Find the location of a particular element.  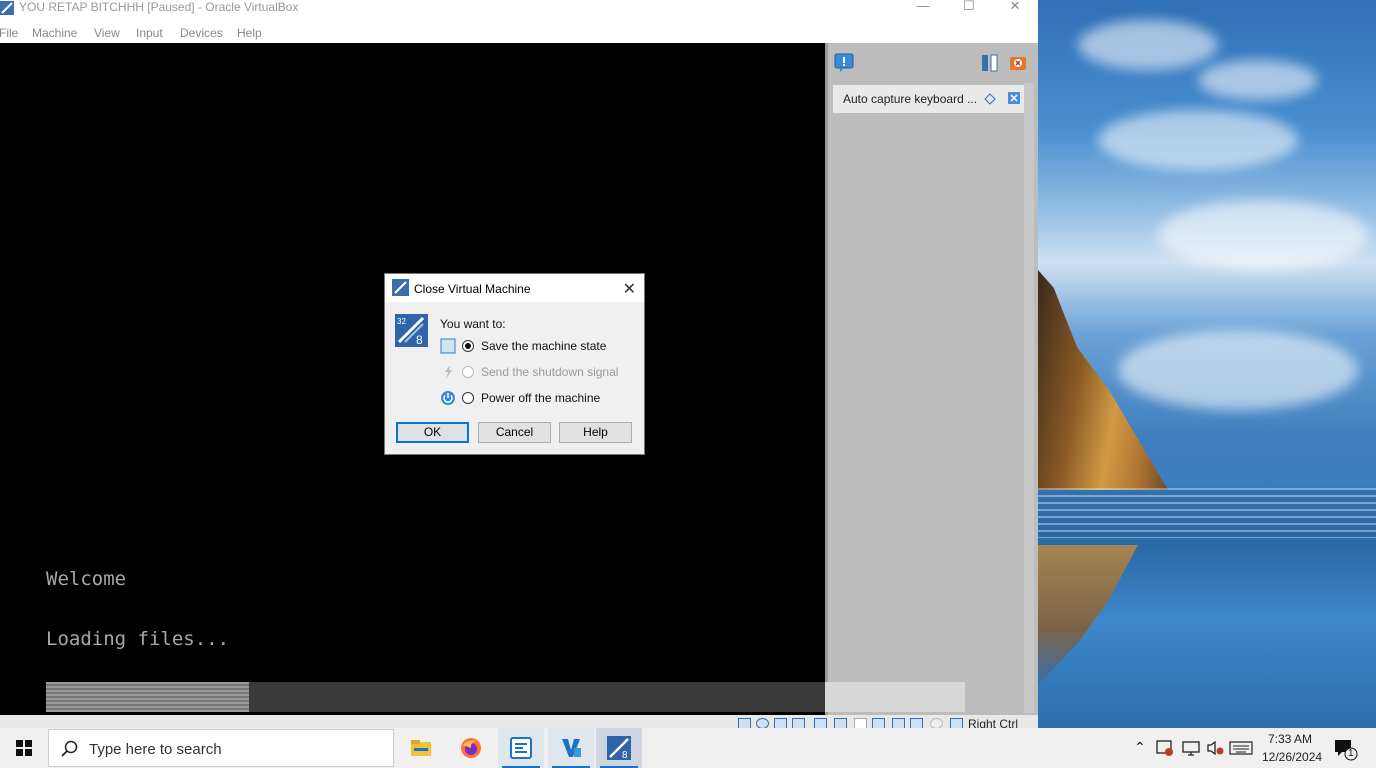

show-hidden-icons-chevron-icon: ⌃ is located at coordinates (1140, 753).